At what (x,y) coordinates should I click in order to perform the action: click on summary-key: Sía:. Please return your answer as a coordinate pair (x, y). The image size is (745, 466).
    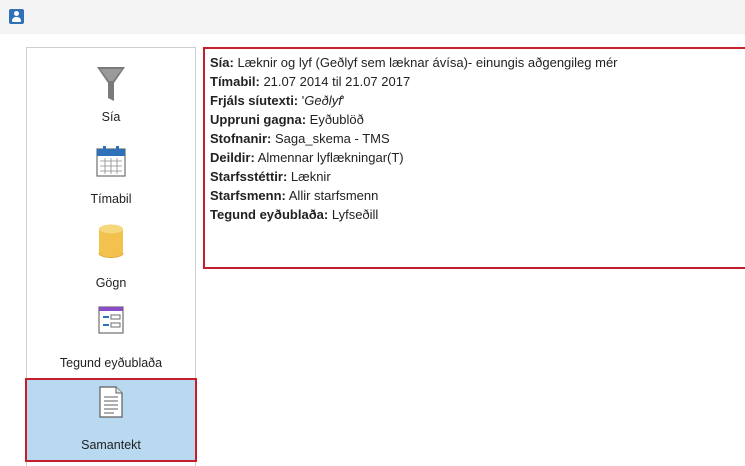
    Looking at the image, I should click on (222, 62).